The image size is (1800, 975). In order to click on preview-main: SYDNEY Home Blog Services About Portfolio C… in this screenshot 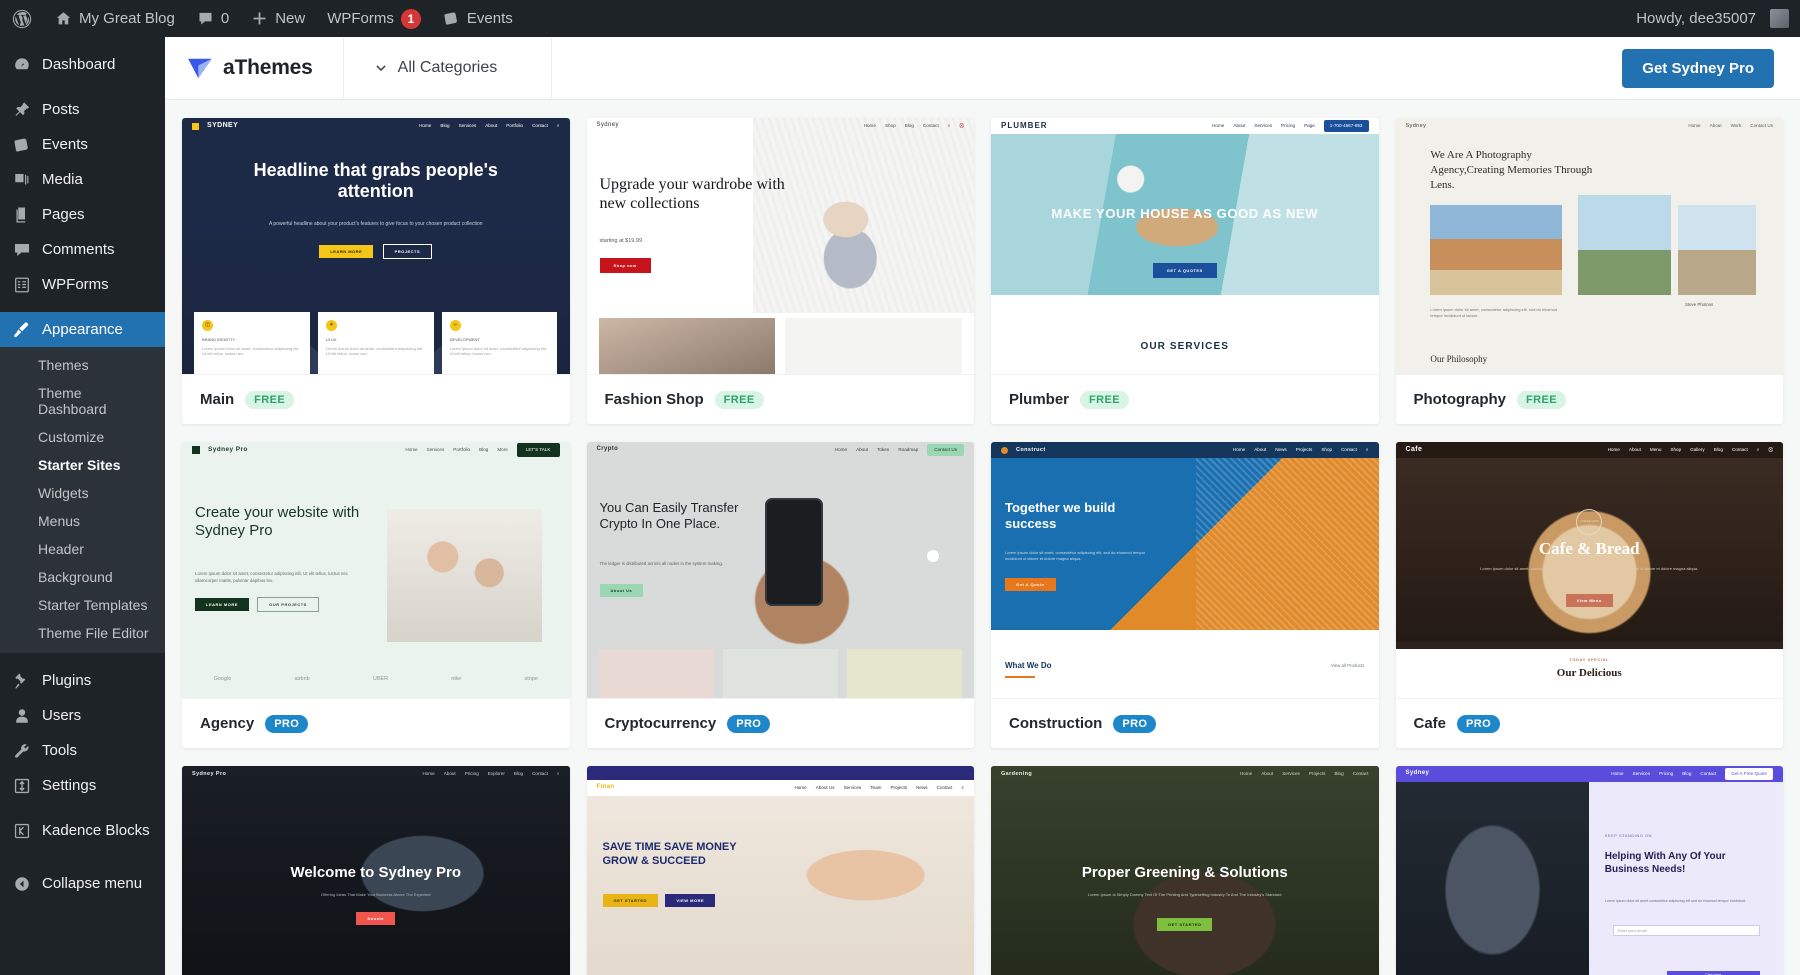, I will do `click(376, 246)`.